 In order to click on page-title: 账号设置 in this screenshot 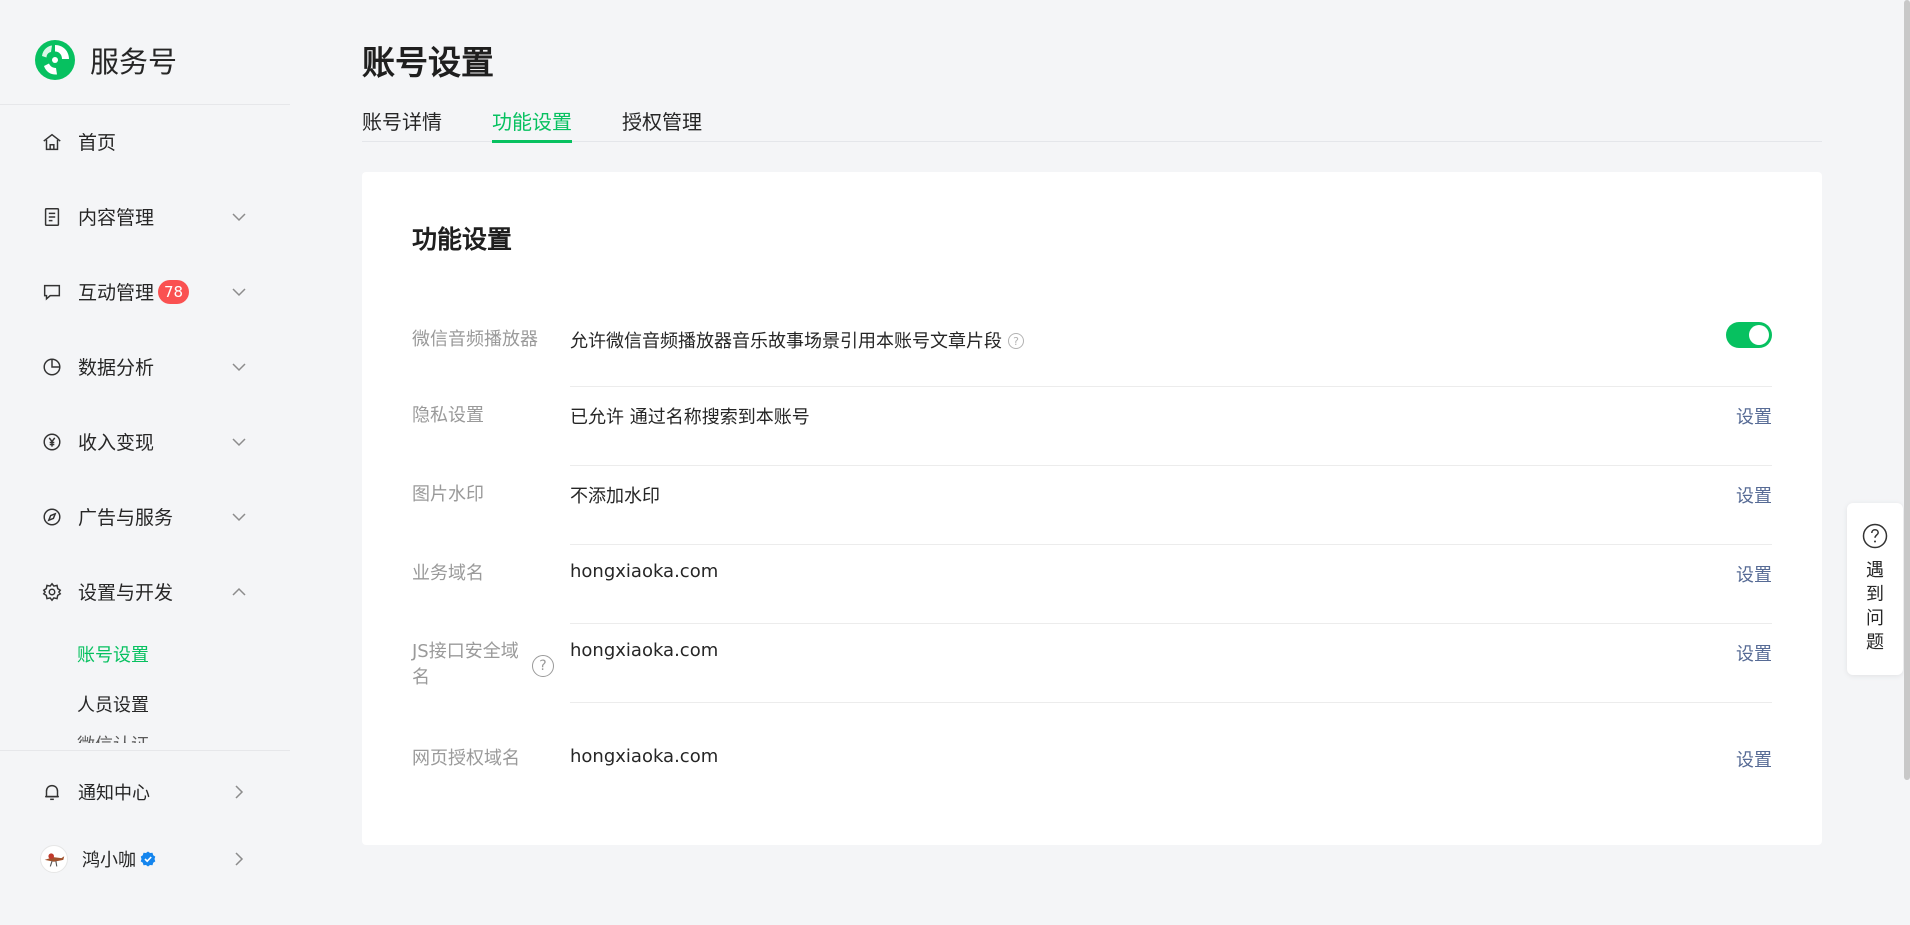, I will do `click(428, 62)`.